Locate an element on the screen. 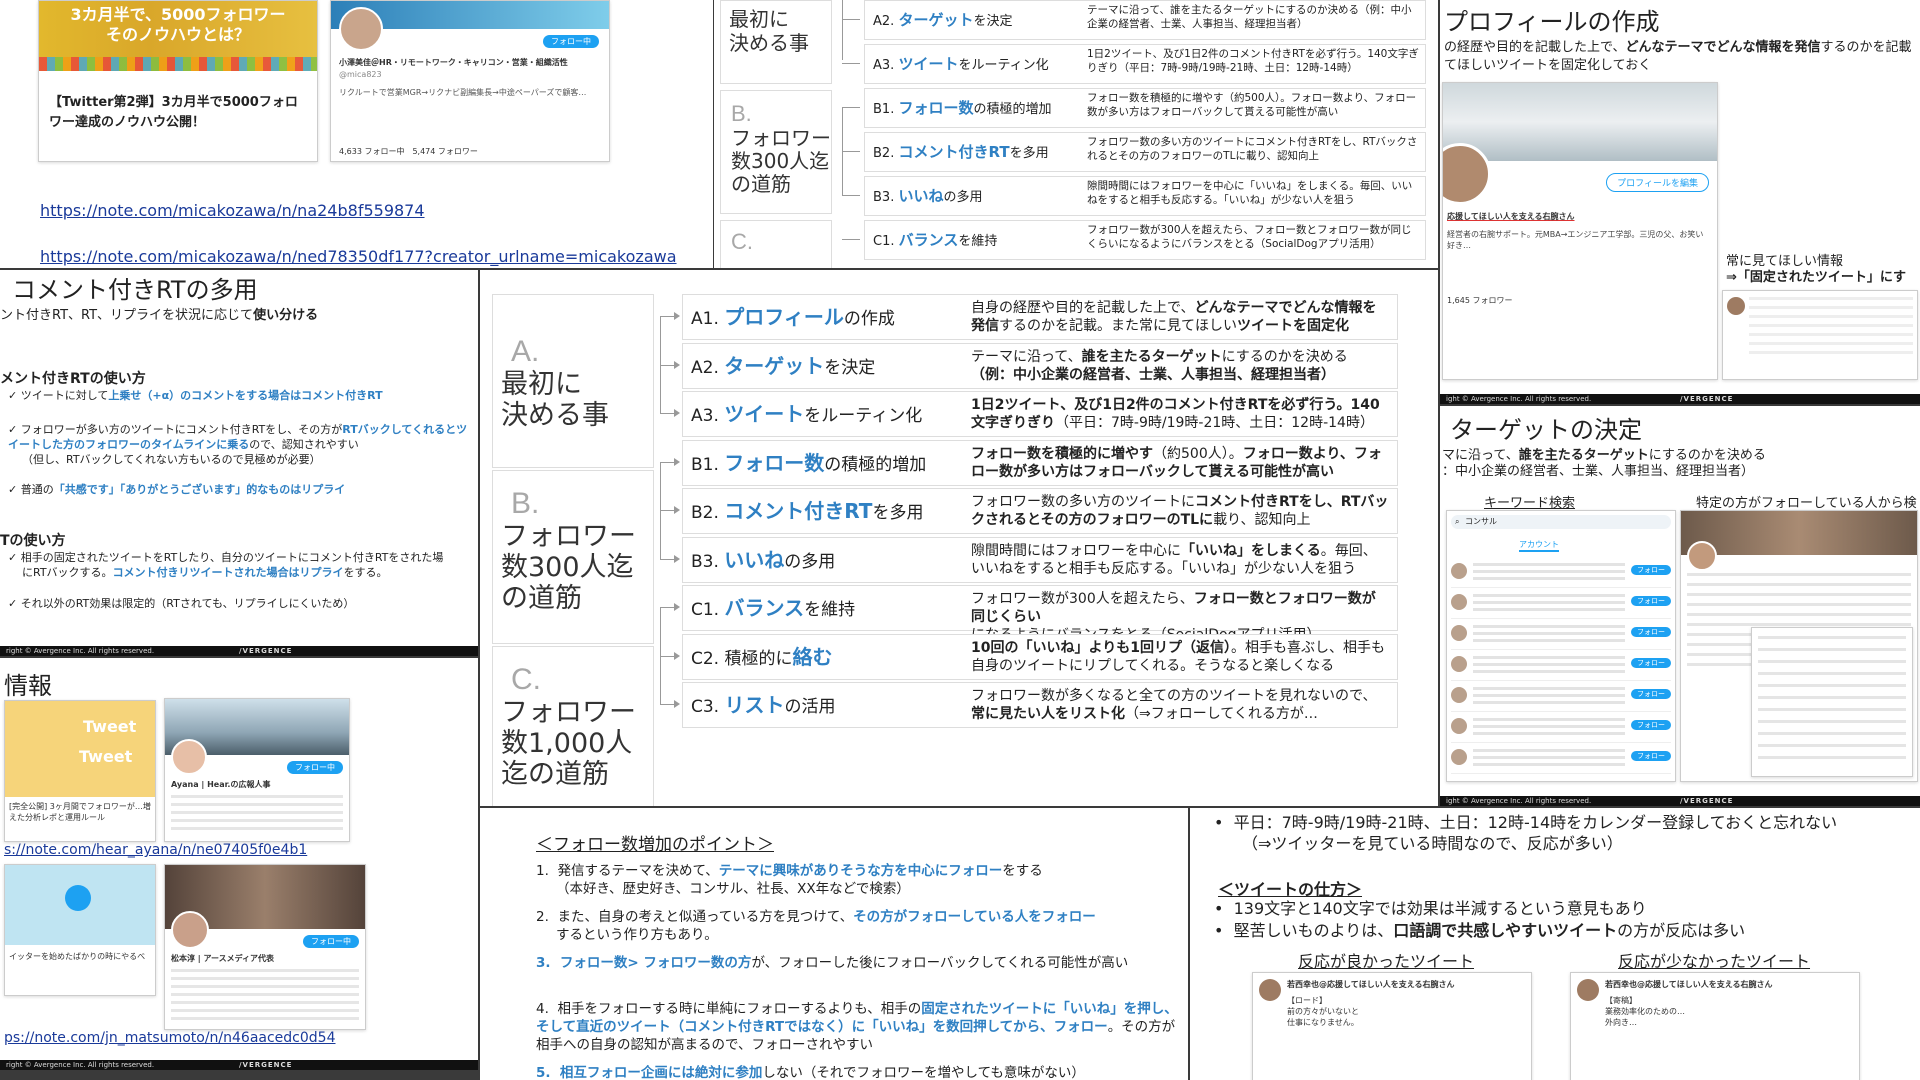 This screenshot has width=1920, height=1080. row-code: B2. is located at coordinates (705, 513).